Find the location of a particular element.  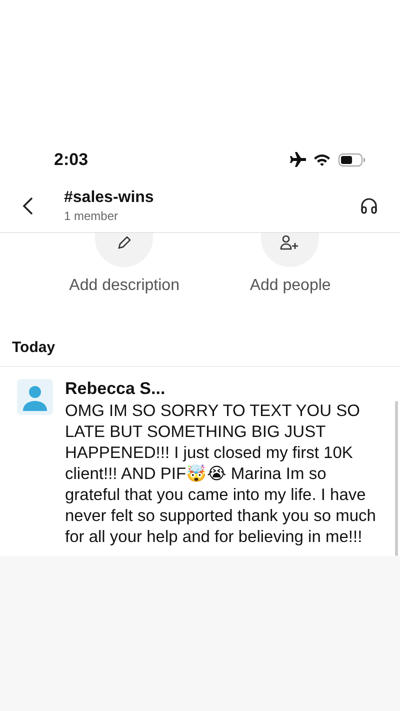

airplane-icon is located at coordinates (297, 160).